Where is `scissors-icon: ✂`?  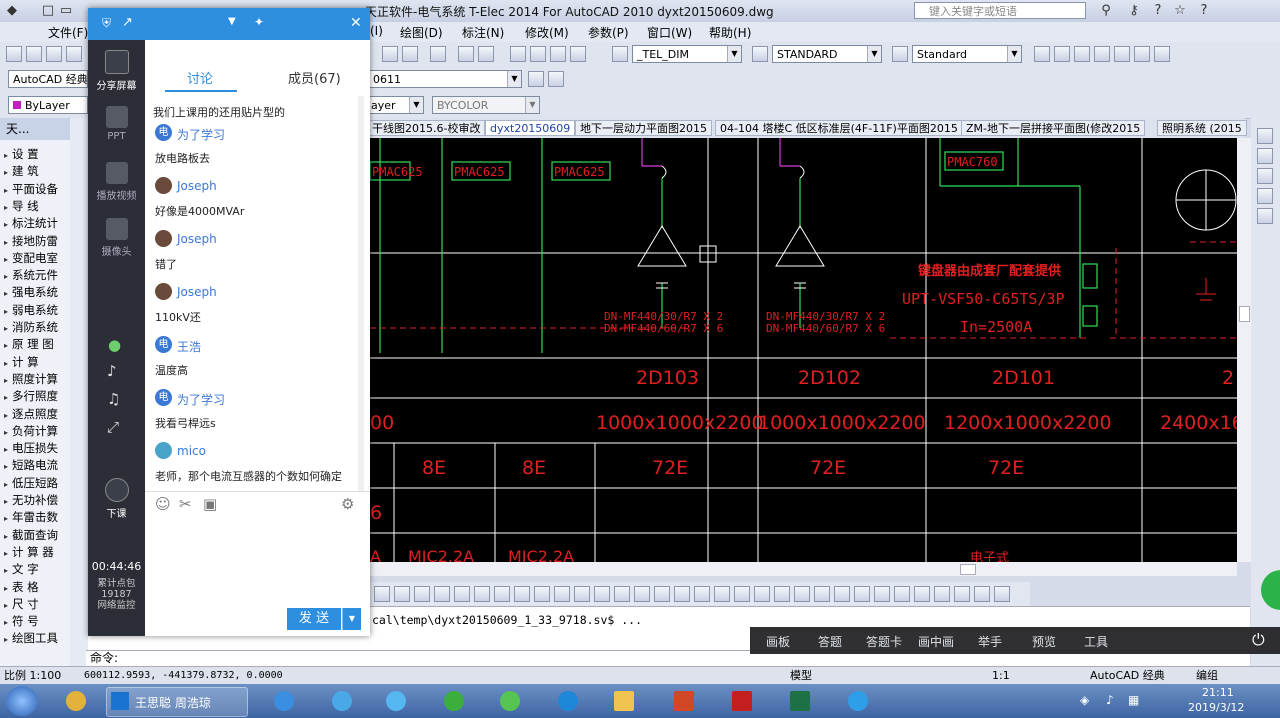 scissors-icon: ✂ is located at coordinates (185, 504).